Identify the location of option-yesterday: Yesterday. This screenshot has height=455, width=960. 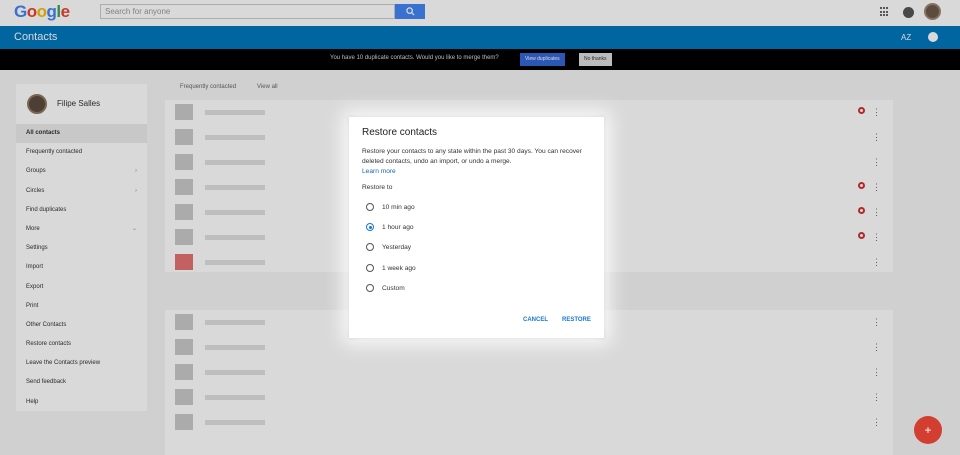
(388, 247).